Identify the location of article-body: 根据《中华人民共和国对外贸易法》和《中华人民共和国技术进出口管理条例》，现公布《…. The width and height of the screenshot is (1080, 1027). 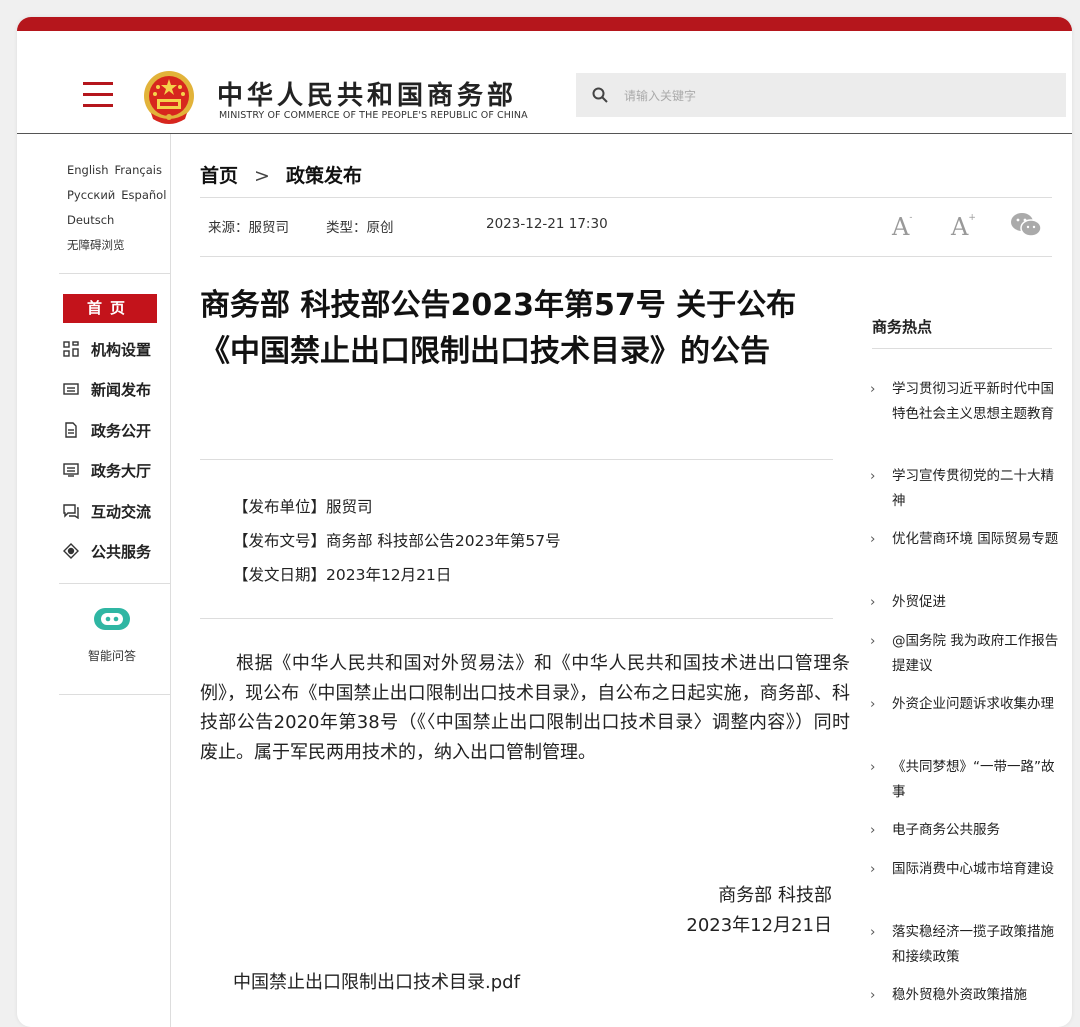
(525, 708).